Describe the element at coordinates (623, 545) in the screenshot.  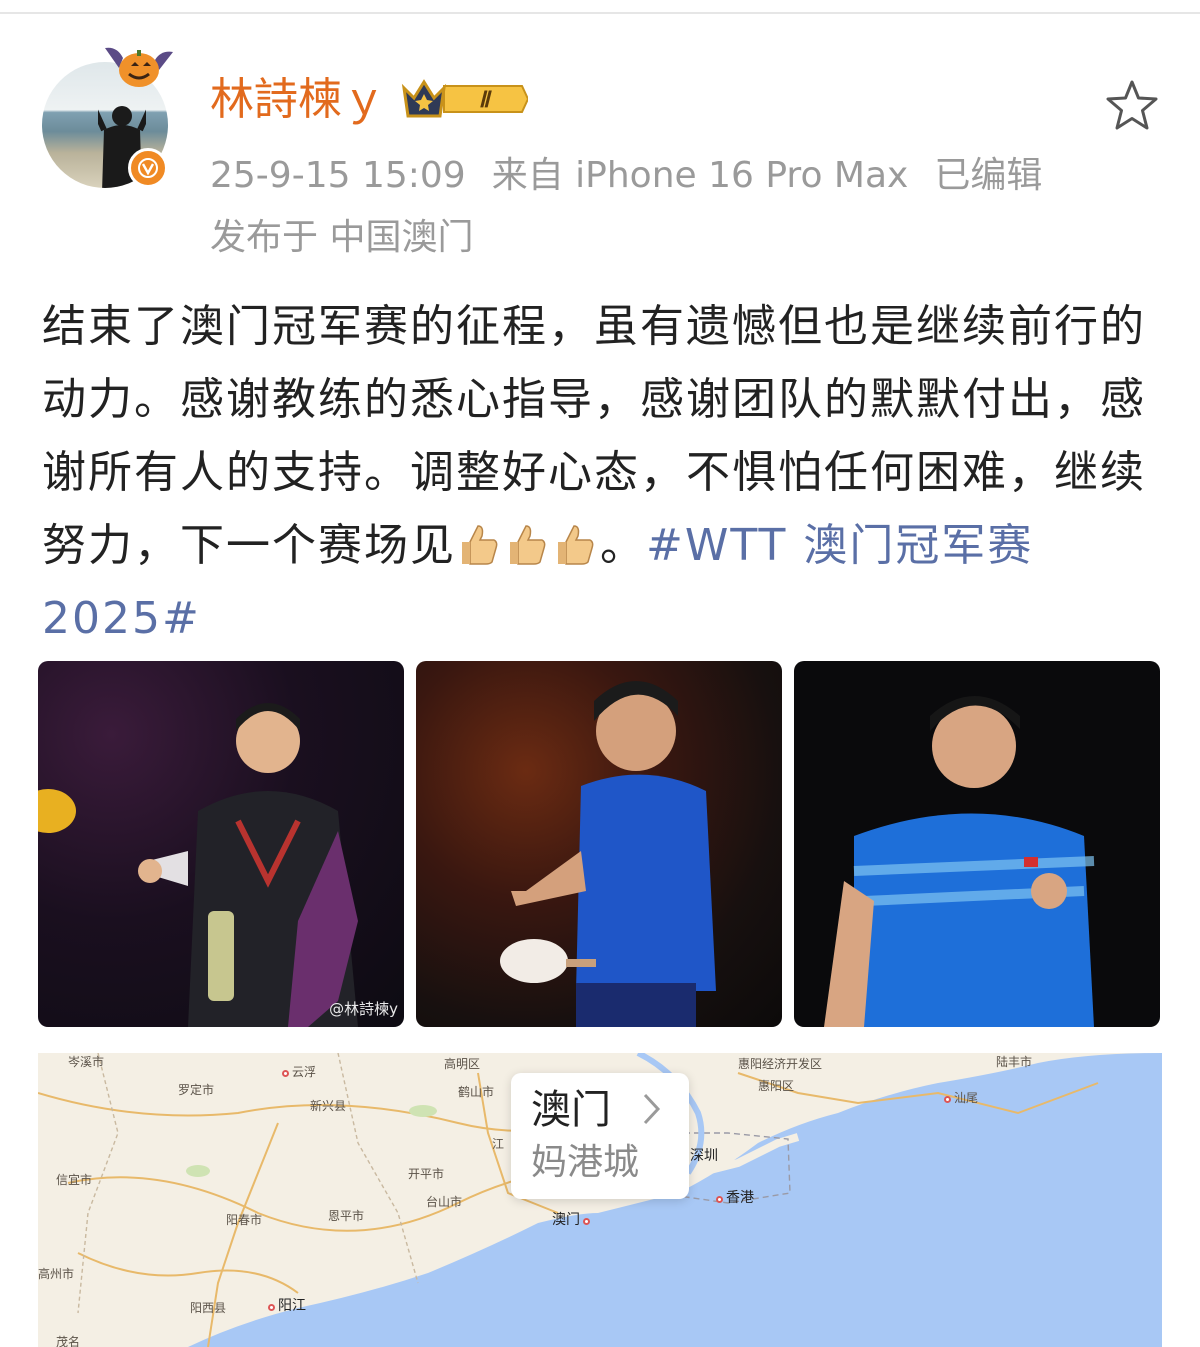
I see `post-text-tail: 。` at that location.